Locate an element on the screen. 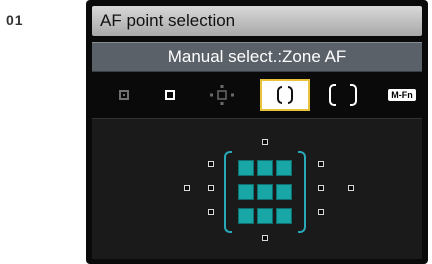  zone-bracket-left is located at coordinates (228, 192).